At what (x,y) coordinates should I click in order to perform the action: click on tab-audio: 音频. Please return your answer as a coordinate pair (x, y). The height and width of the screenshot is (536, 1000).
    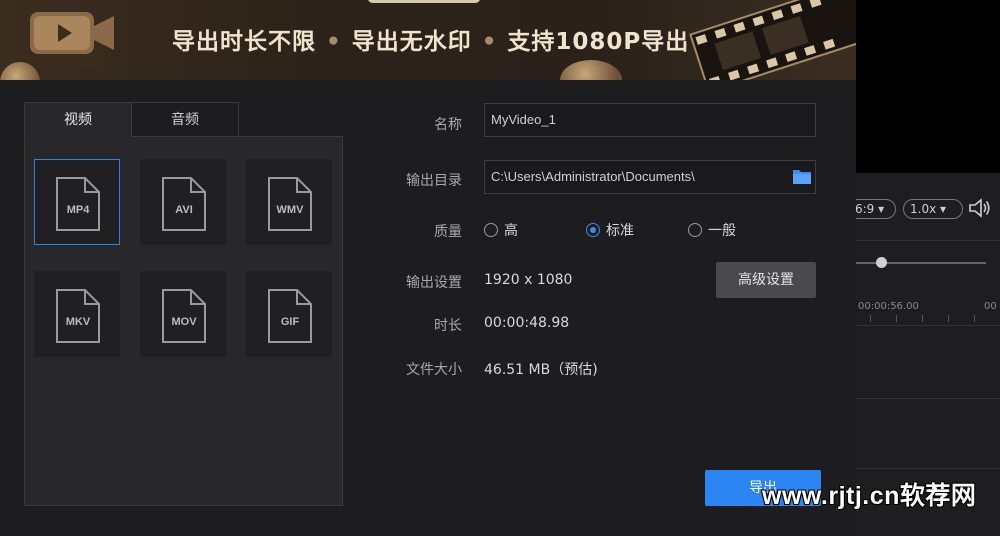
    Looking at the image, I should click on (185, 119).